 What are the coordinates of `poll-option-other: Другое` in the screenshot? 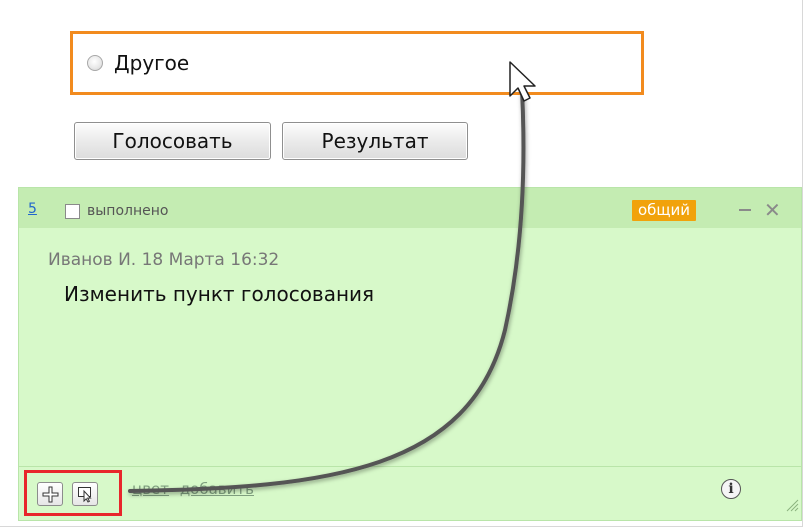 It's located at (357, 63).